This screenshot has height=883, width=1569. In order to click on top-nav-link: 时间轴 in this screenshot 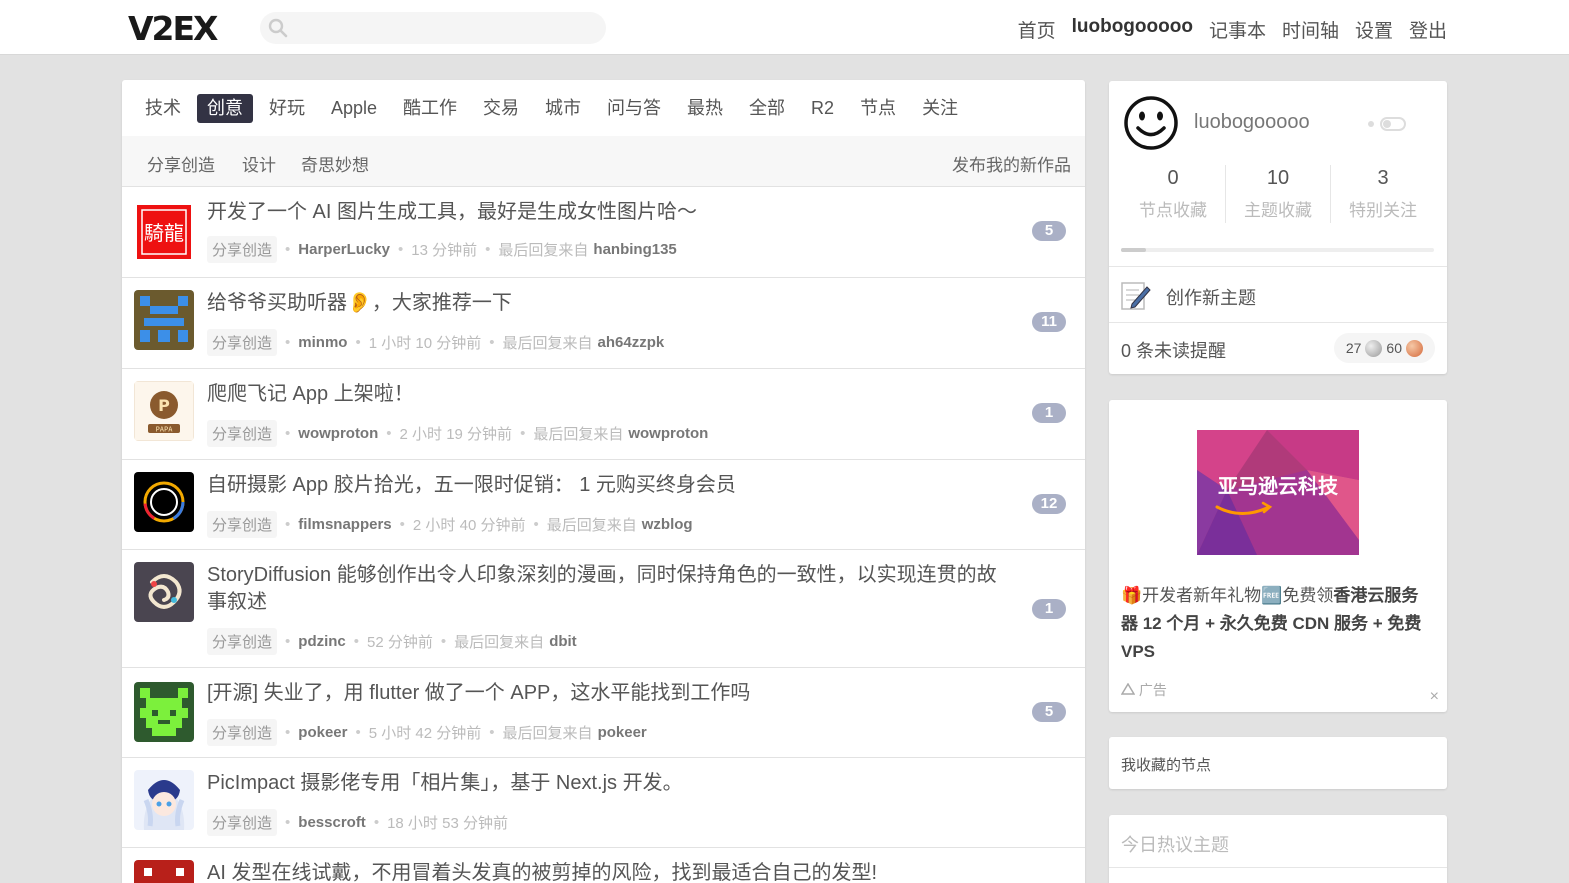, I will do `click(1310, 29)`.